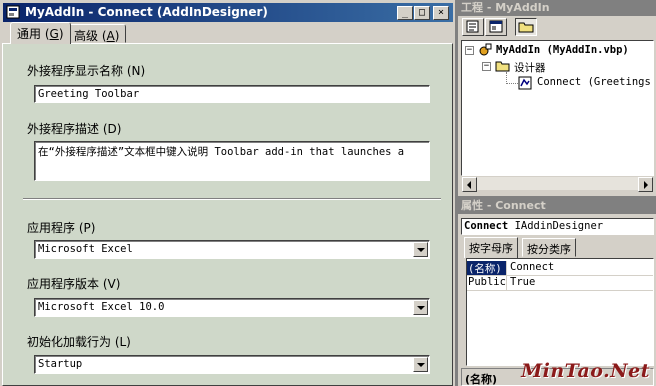 The height and width of the screenshot is (386, 656). I want to click on tab-general: 通用 (G), so click(40, 33).